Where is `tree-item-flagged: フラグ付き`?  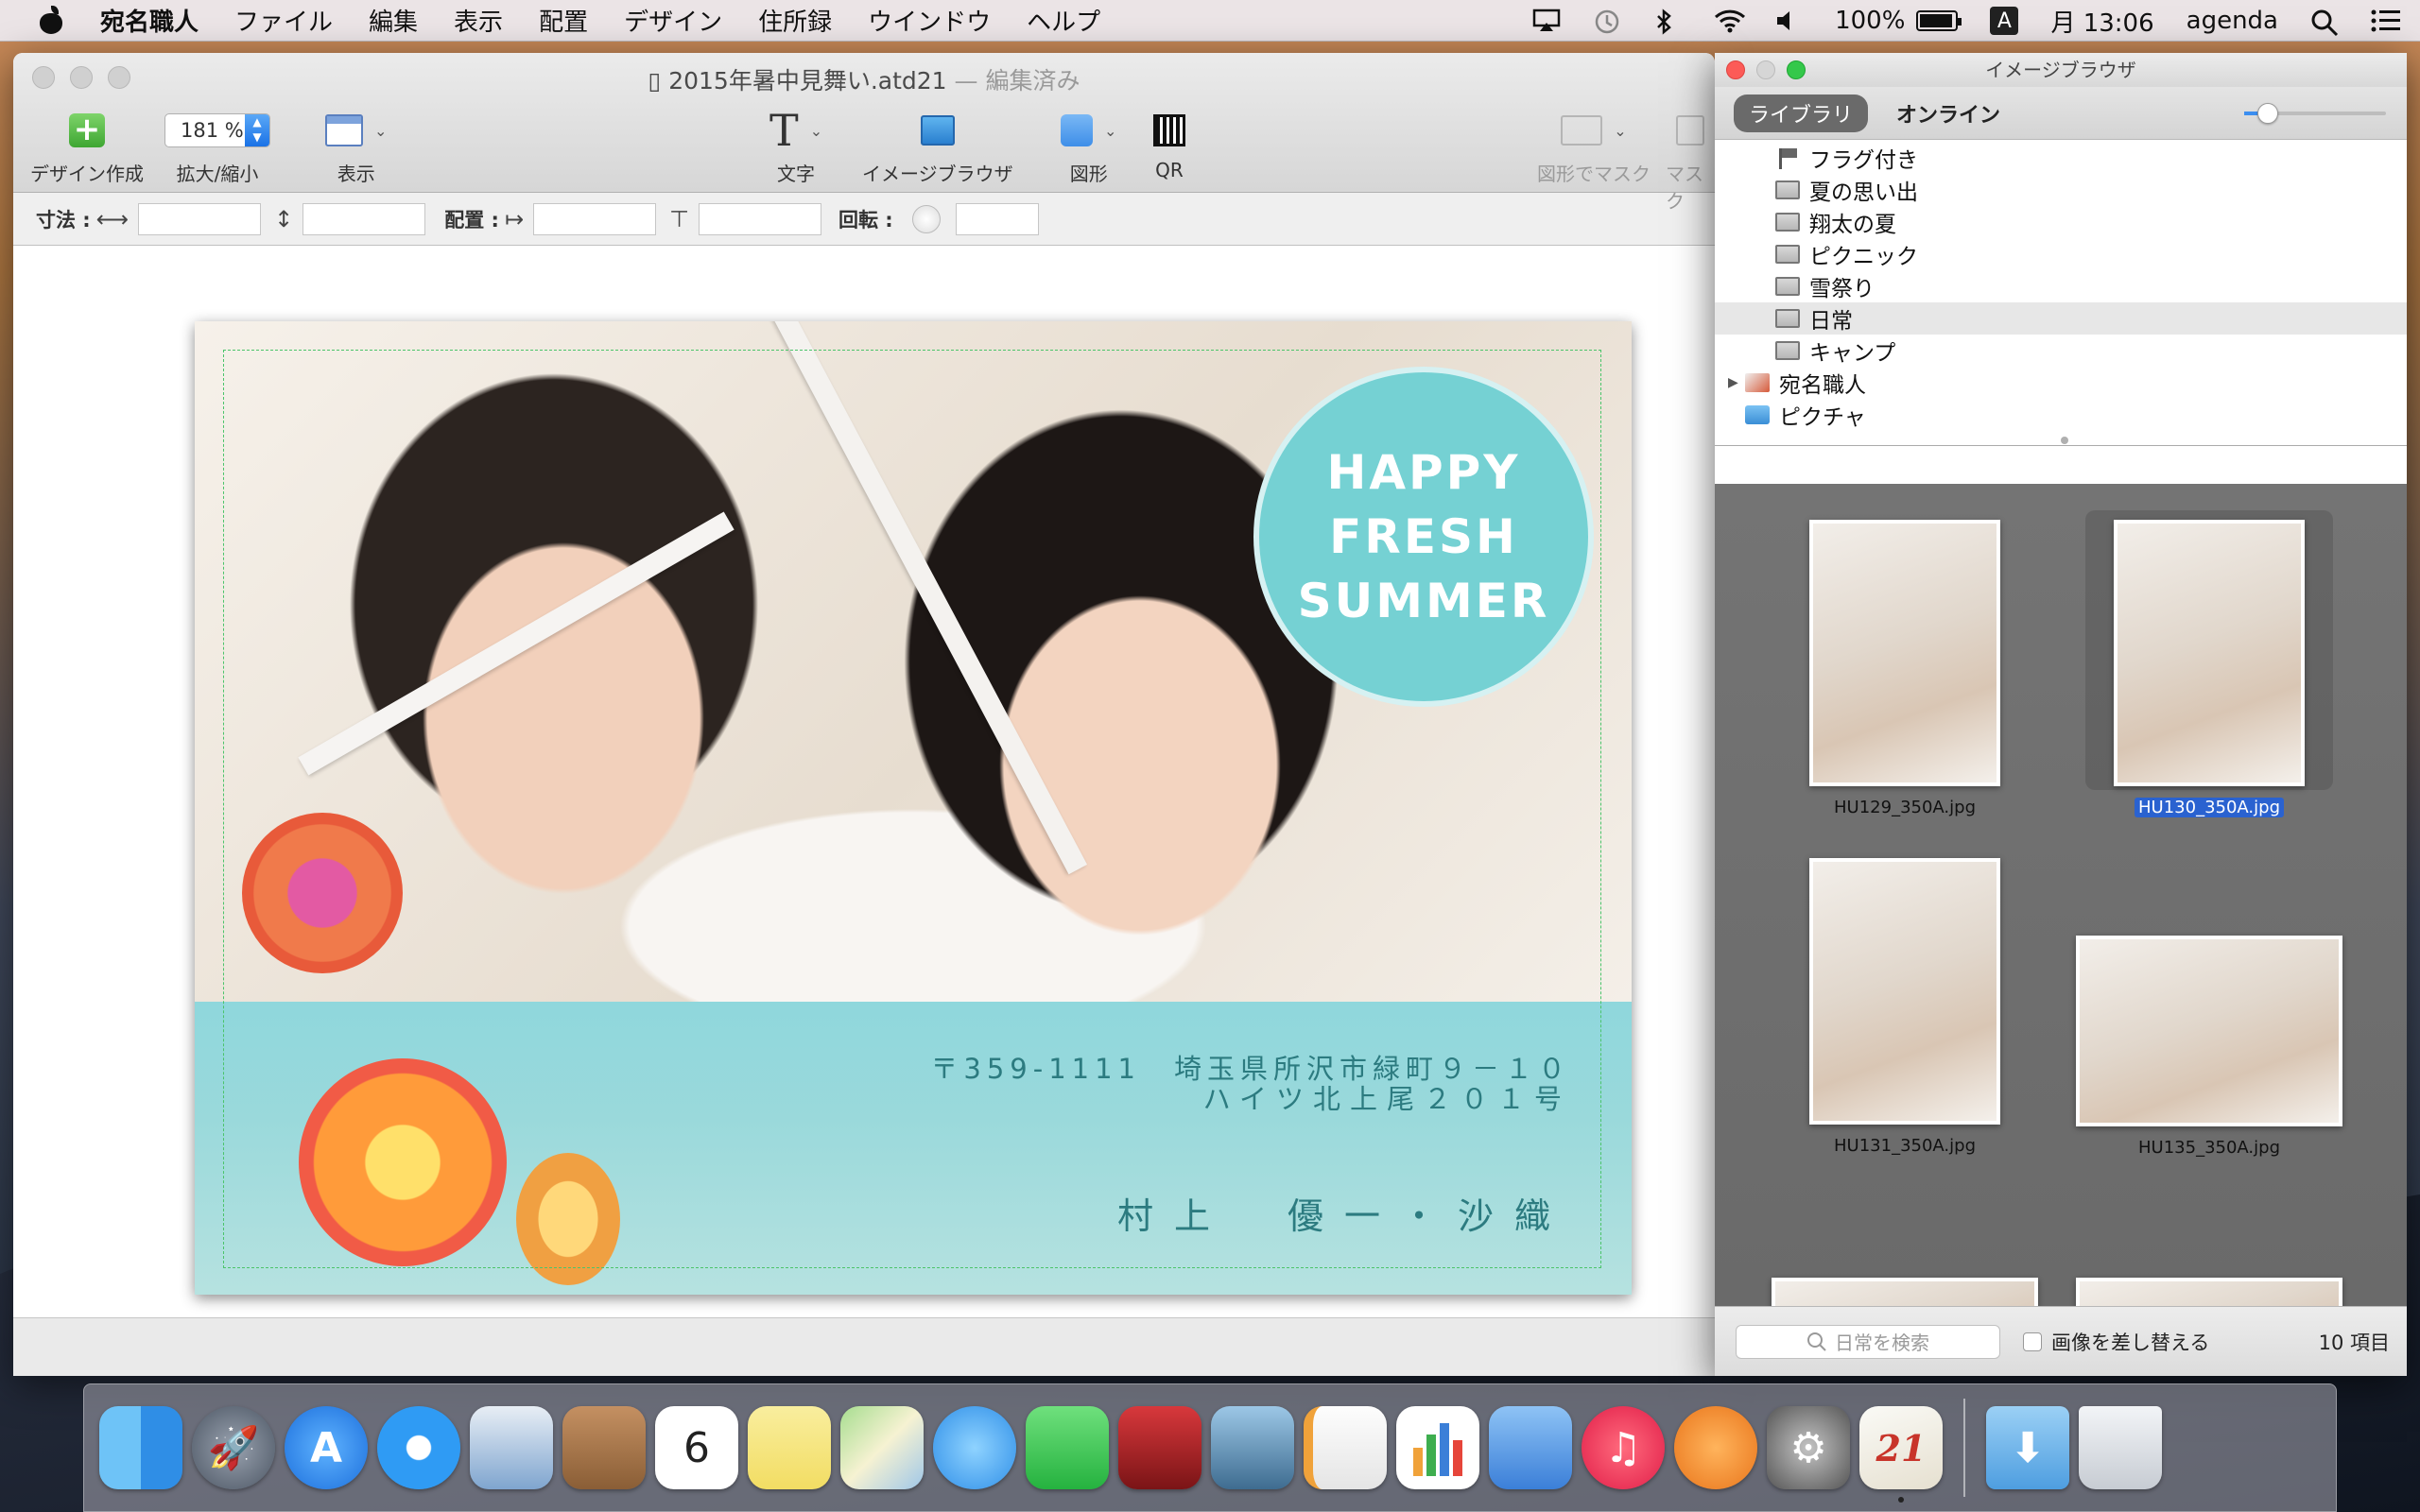
tree-item-flagged: フラグ付き is located at coordinates (2061, 158).